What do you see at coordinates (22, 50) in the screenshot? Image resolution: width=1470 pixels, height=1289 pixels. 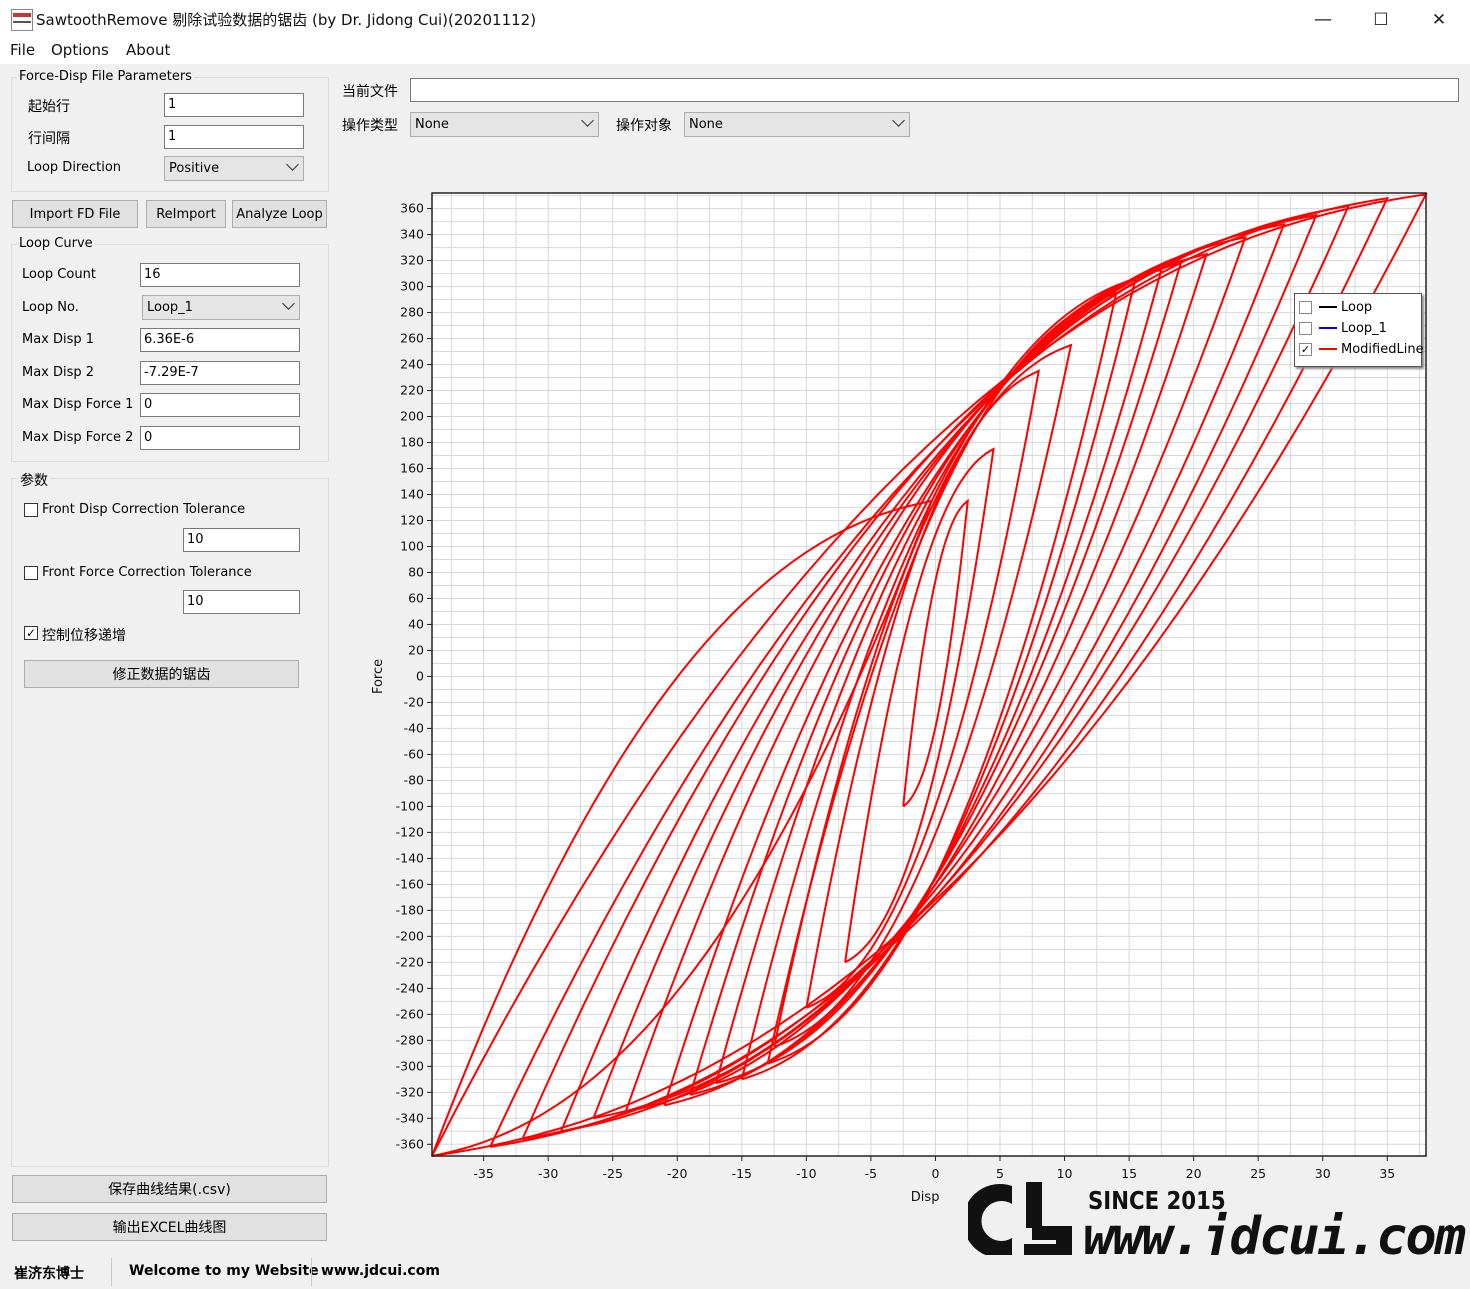 I see `menu-file: File` at bounding box center [22, 50].